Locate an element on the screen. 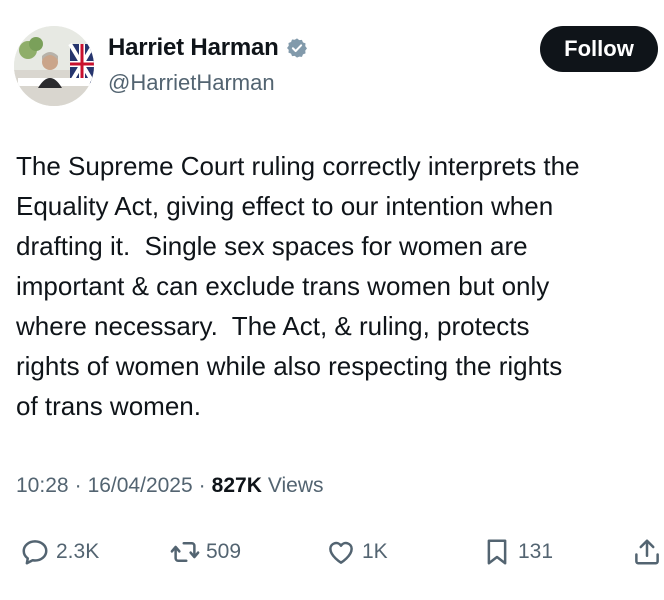 Image resolution: width=664 pixels, height=600 pixels. handle: @HarrietHarman is located at coordinates (191, 83).